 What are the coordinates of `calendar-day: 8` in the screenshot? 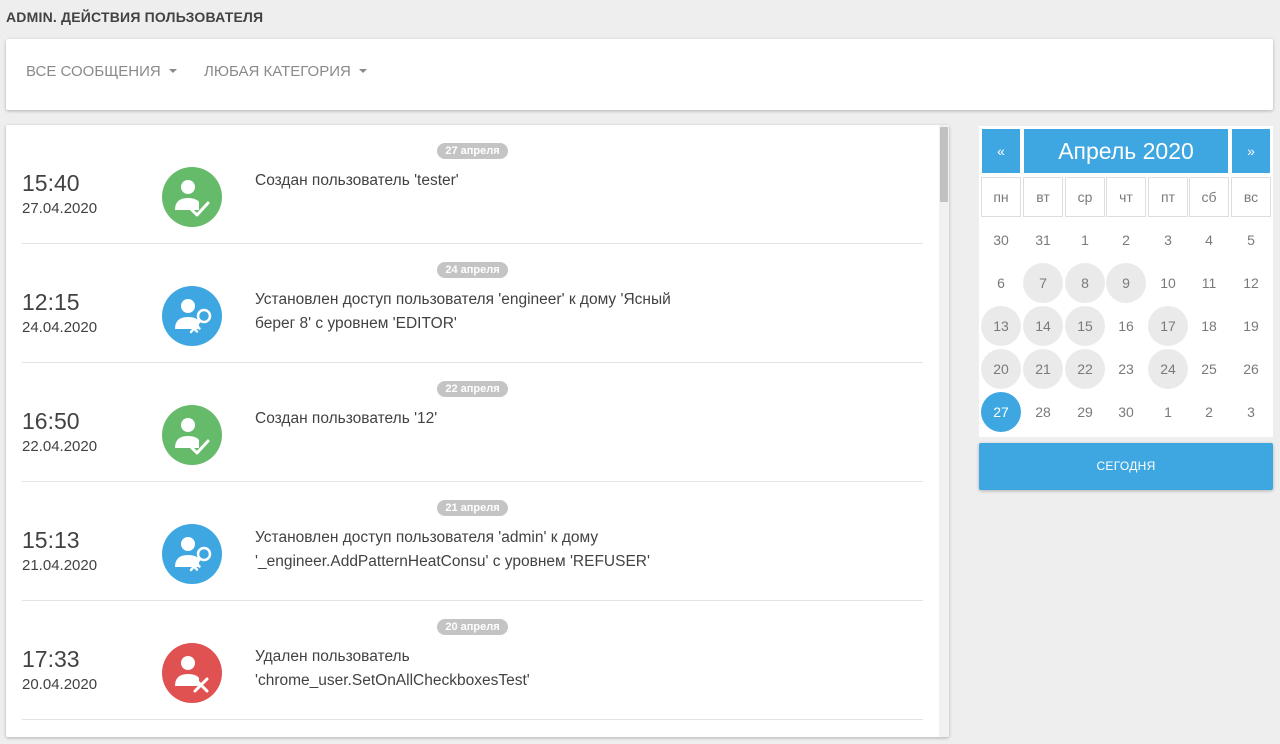 It's located at (1085, 283).